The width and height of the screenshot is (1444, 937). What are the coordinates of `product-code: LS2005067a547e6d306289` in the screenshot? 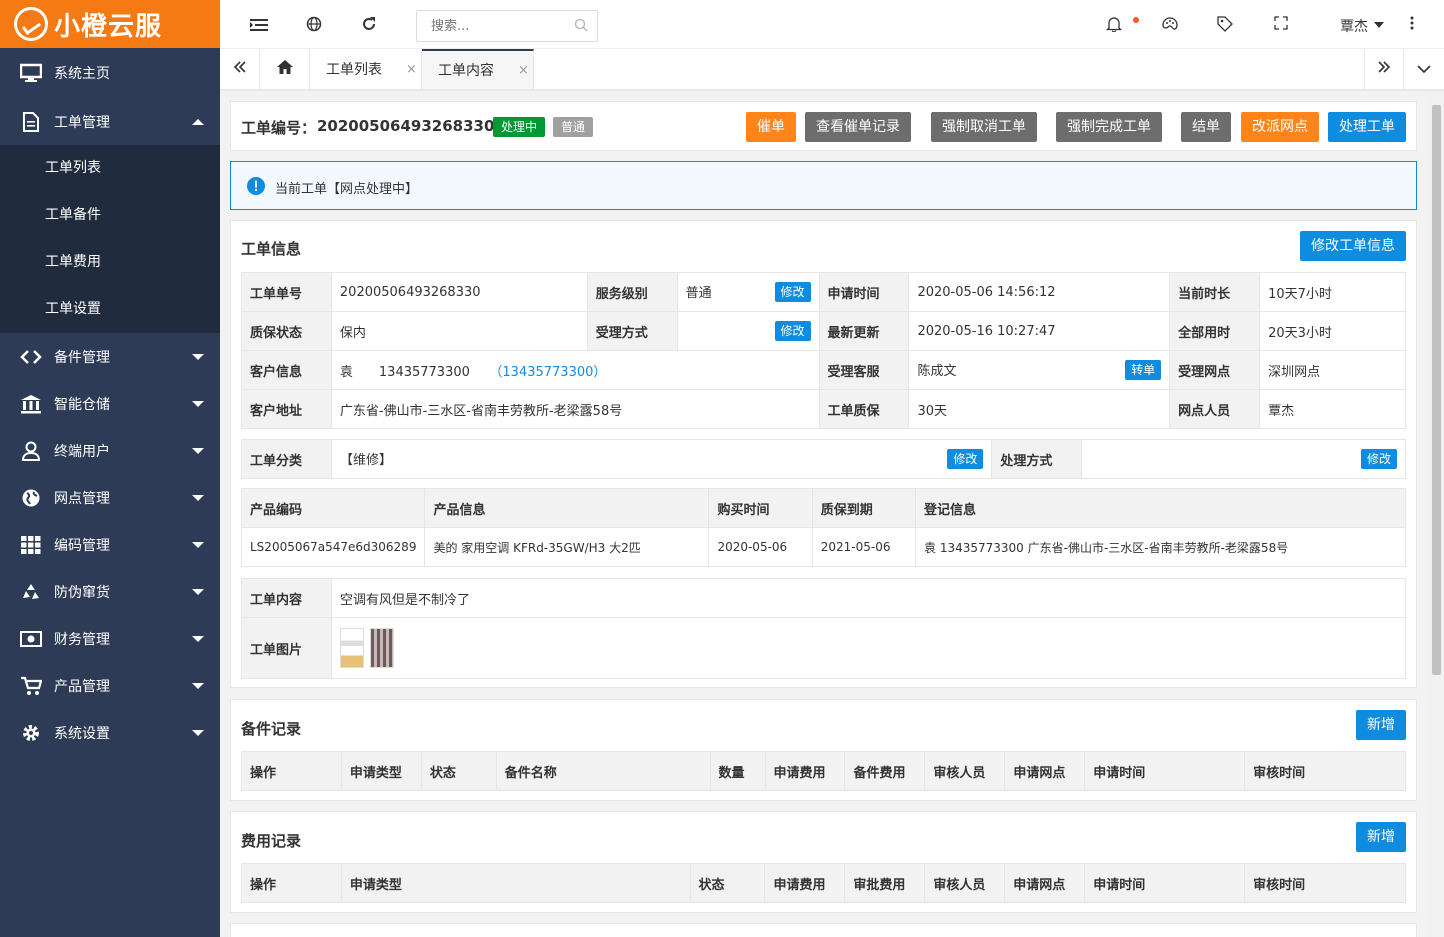 It's located at (333, 547).